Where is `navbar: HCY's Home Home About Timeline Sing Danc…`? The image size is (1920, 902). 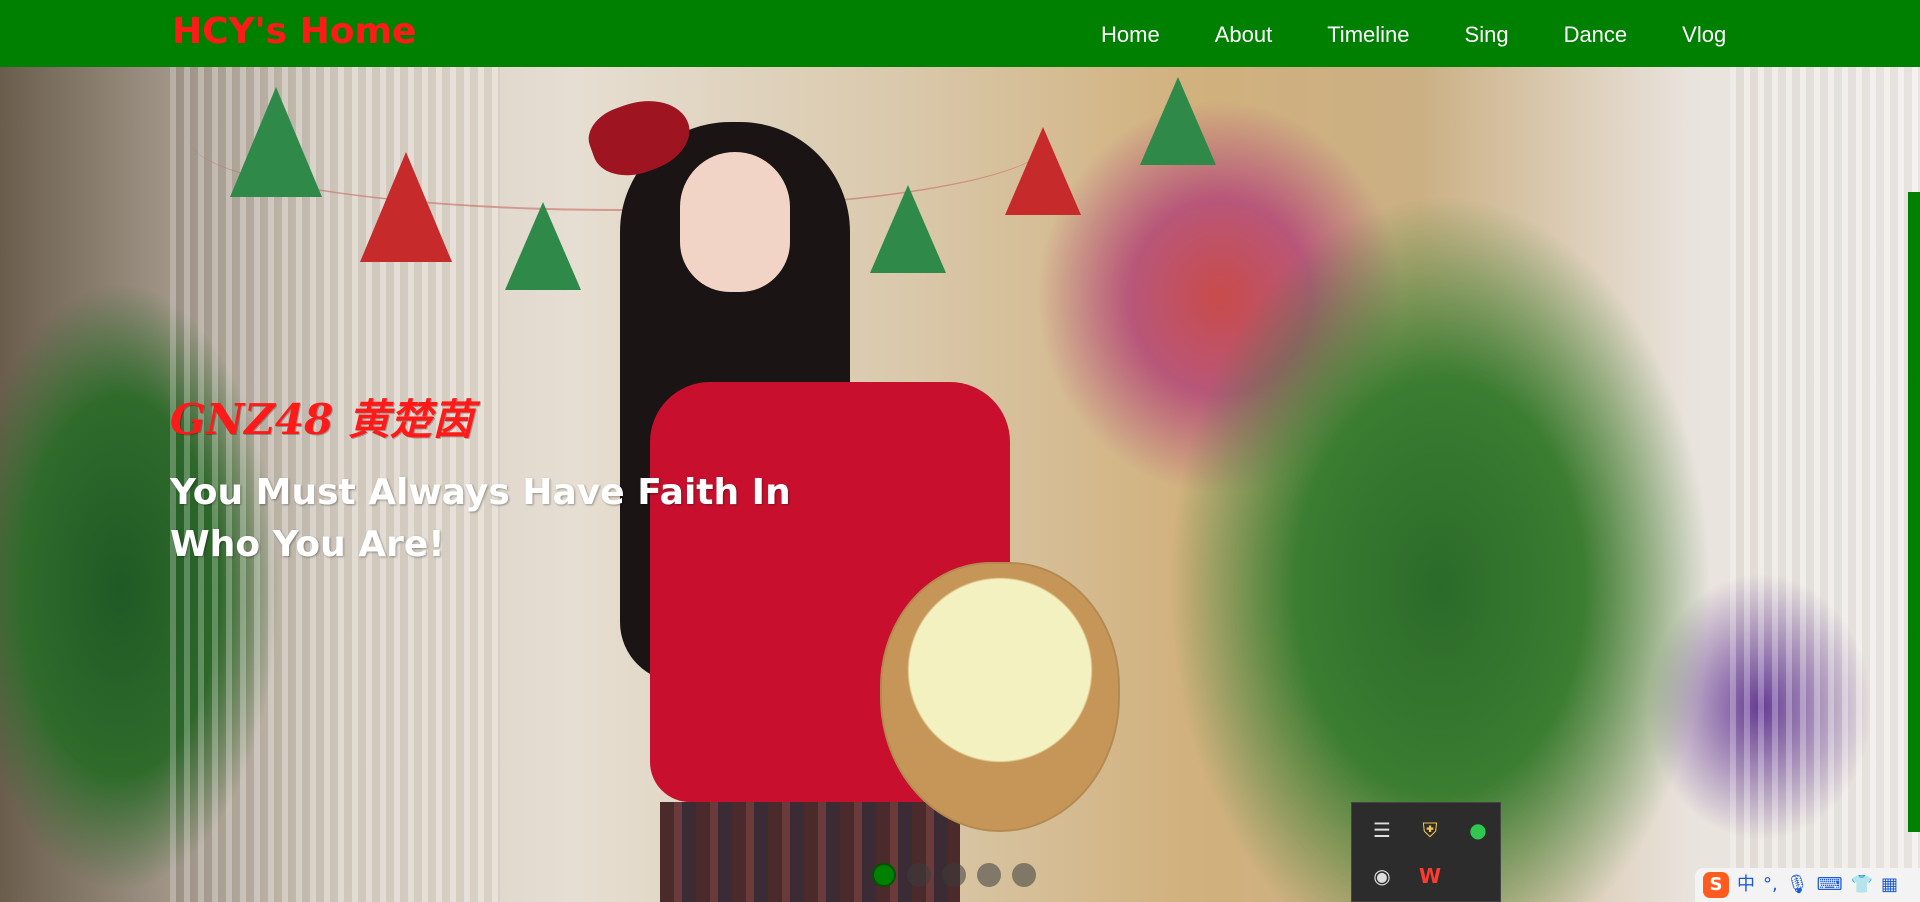 navbar: HCY's Home Home About Timeline Sing Danc… is located at coordinates (960, 33).